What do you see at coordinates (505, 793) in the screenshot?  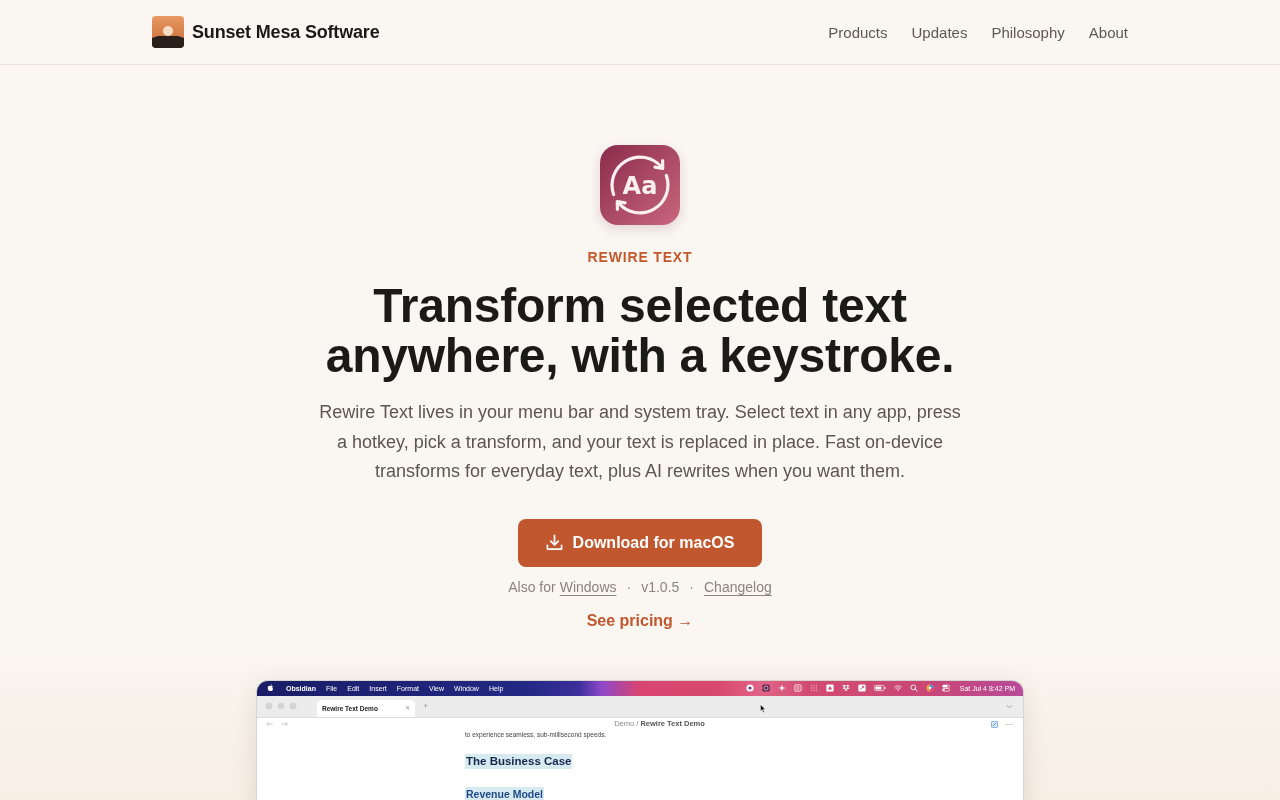 I see `document-subheading: Revenue Model` at bounding box center [505, 793].